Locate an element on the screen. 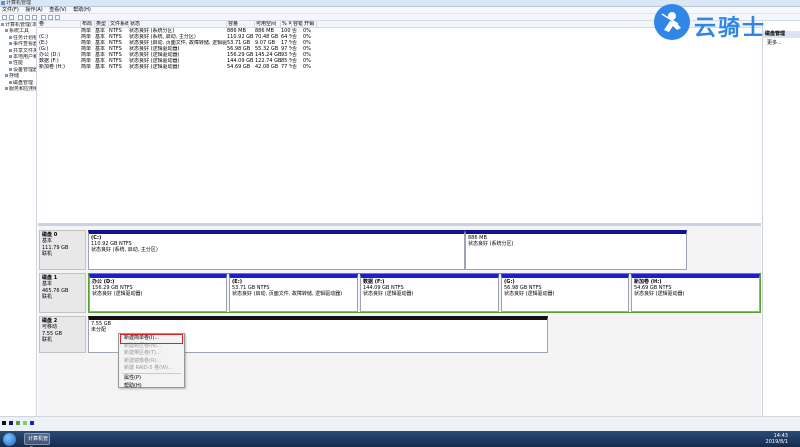 The height and width of the screenshot is (447, 800). tree-node-label: 服务和应用程序 is located at coordinates (22, 89).